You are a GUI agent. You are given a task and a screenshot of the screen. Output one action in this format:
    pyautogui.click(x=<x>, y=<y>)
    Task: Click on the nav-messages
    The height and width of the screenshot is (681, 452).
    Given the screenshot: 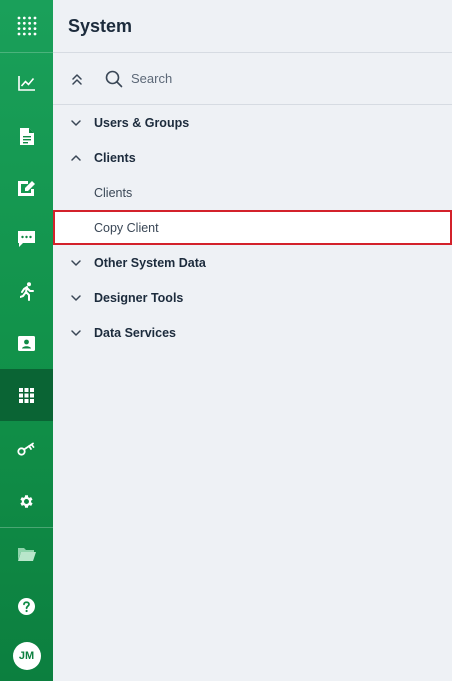 What is the action you would take?
    pyautogui.click(x=26, y=239)
    